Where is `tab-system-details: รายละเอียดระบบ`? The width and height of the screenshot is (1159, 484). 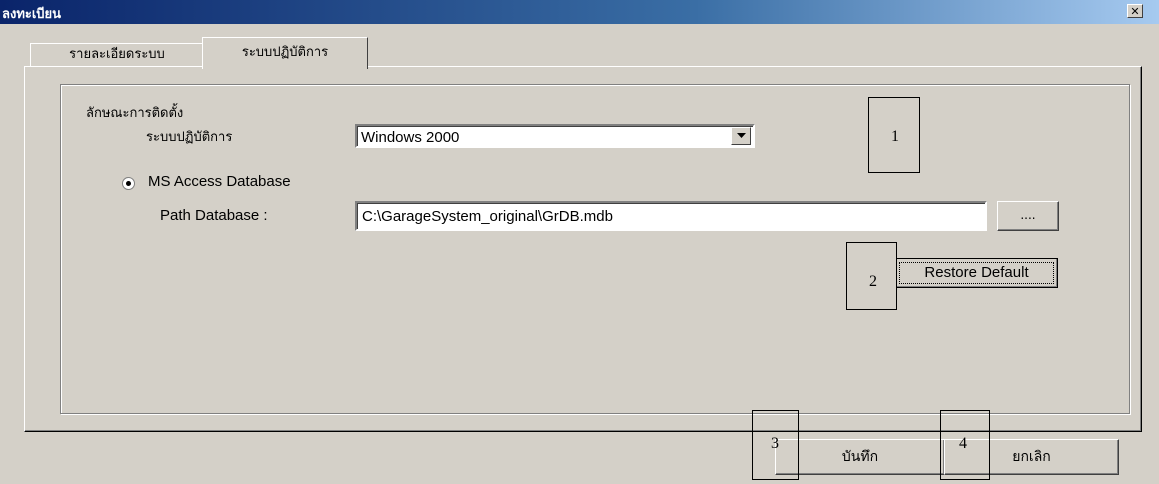
tab-system-details: รายละเอียดระบบ is located at coordinates (117, 55).